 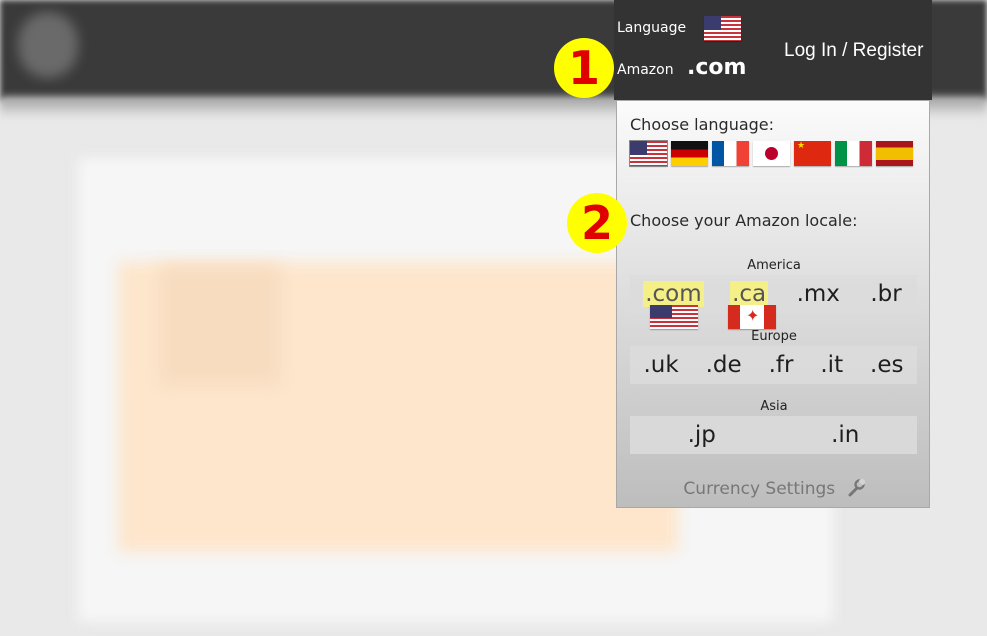 What do you see at coordinates (886, 365) in the screenshot?
I see `locale-es: .es` at bounding box center [886, 365].